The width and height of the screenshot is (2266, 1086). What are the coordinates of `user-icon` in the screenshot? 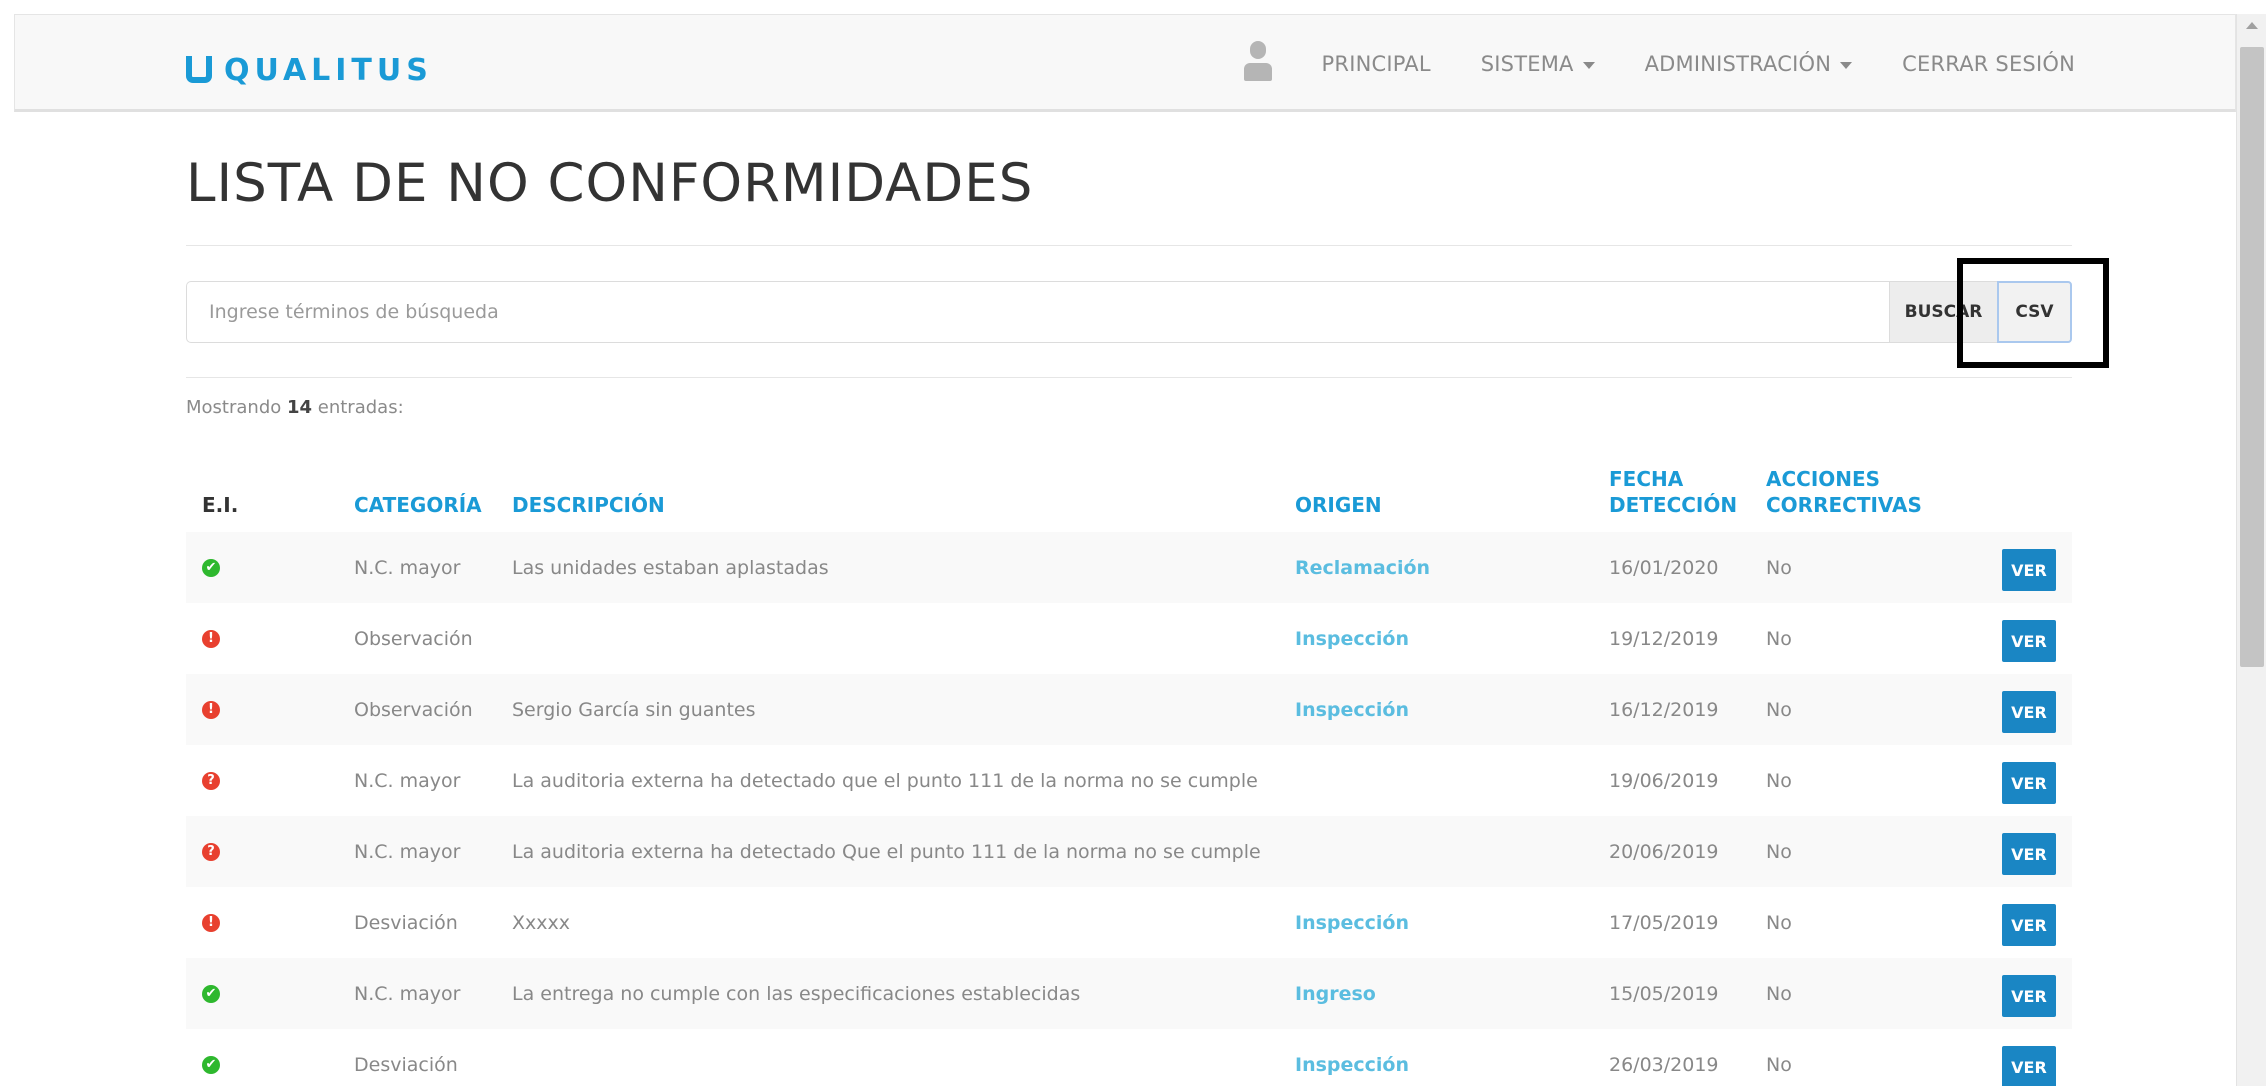 It's located at (1257, 62).